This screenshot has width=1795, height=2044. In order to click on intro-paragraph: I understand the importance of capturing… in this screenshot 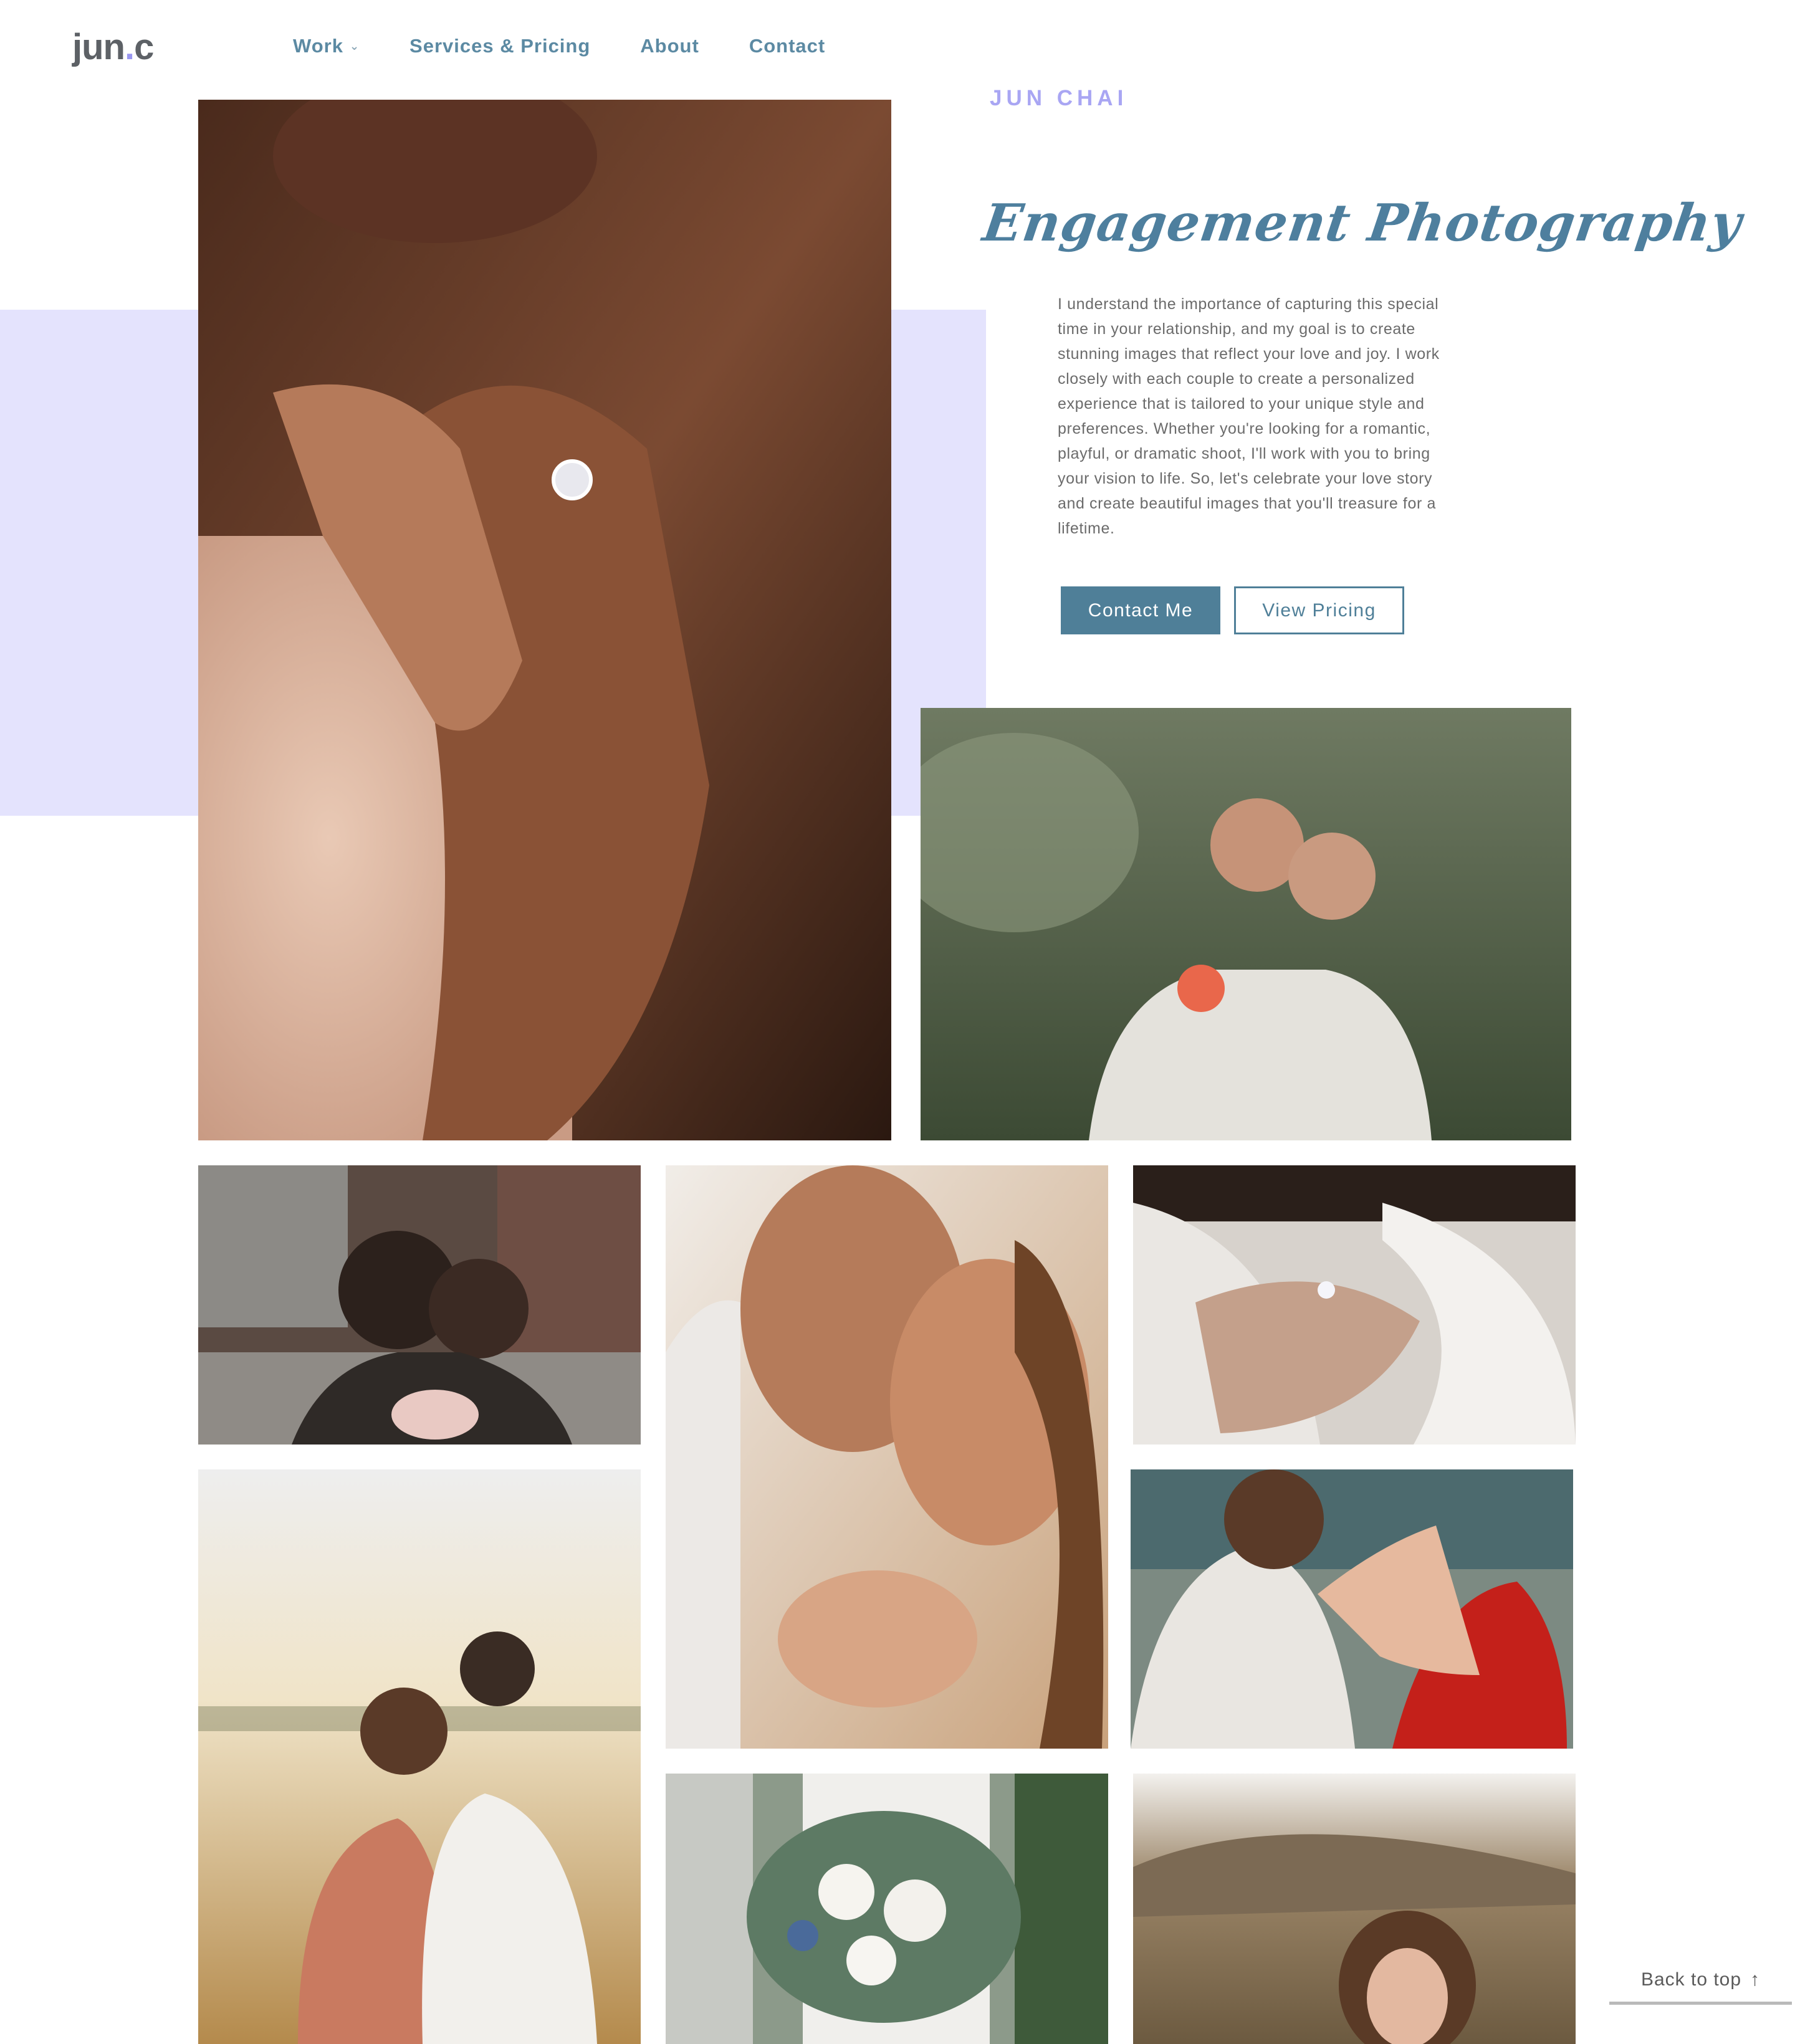, I will do `click(1249, 416)`.